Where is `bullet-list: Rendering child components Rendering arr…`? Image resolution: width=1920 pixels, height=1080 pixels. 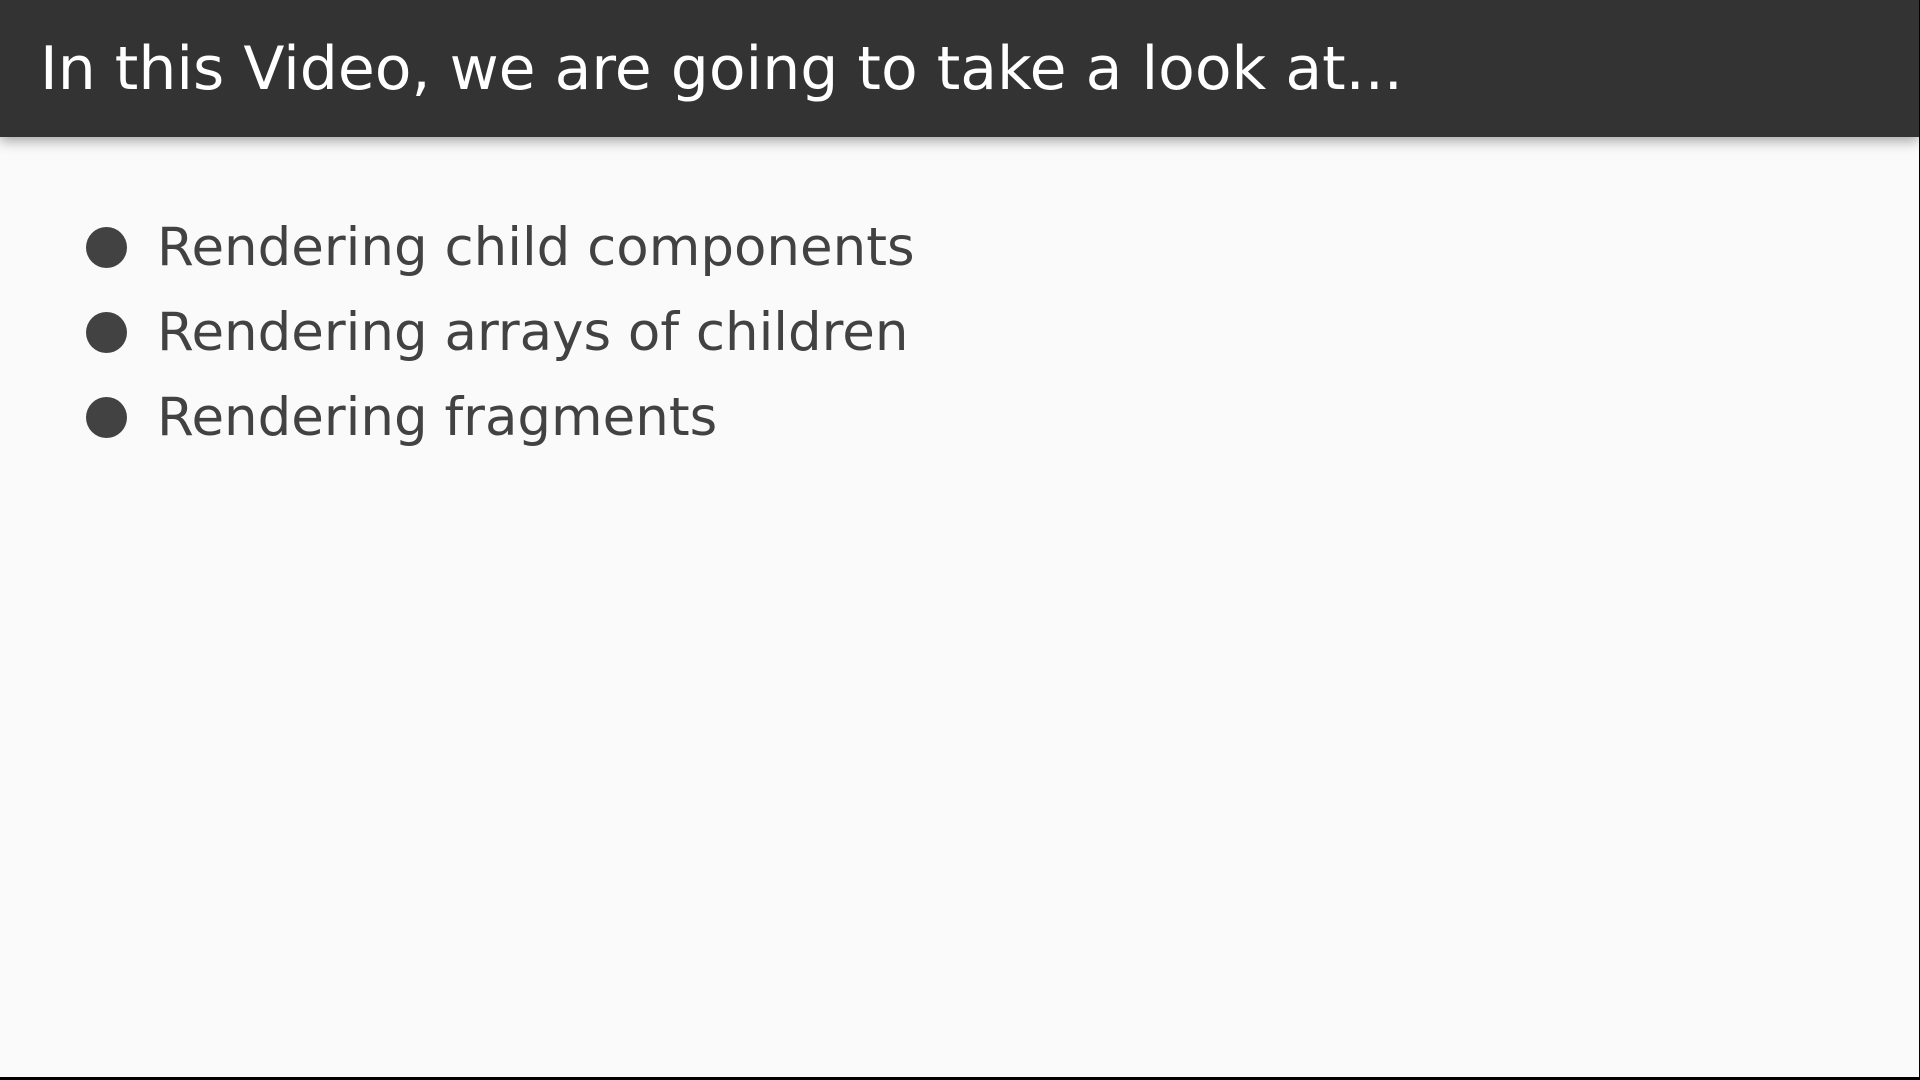 bullet-list: Rendering child components Rendering arr… is located at coordinates (500, 332).